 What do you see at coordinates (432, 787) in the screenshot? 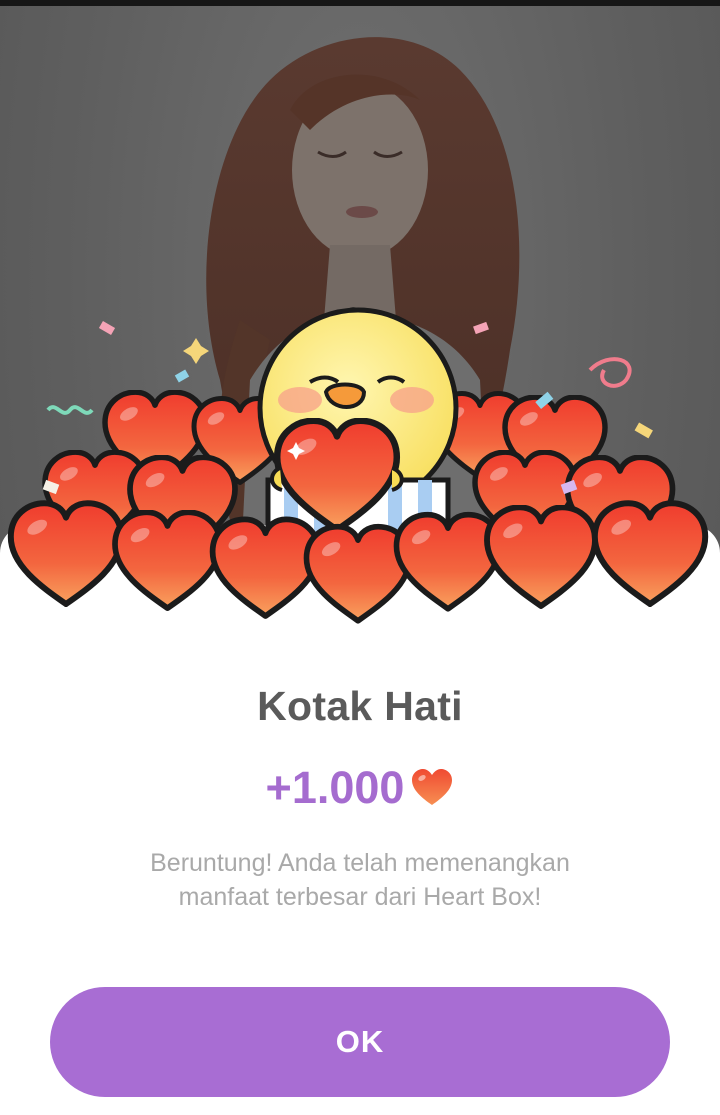
I see `heart-icon` at bounding box center [432, 787].